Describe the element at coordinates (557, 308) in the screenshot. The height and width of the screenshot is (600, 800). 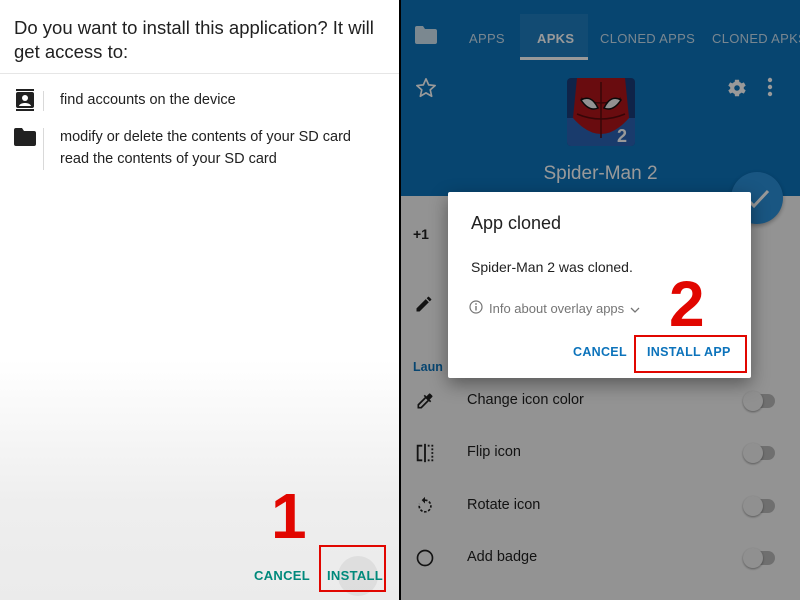
I see `info-link-text: Info about overlay apps` at that location.